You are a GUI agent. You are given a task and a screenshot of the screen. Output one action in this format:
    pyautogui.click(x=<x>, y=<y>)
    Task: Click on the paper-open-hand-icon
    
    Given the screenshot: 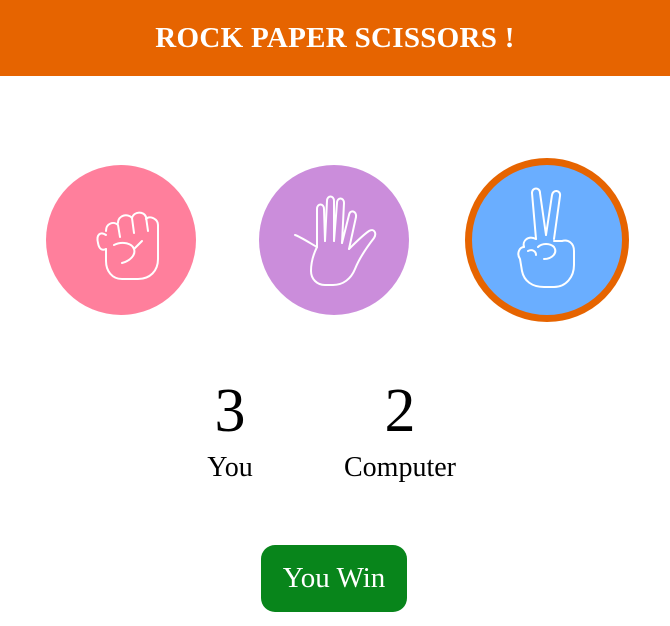 What is the action you would take?
    pyautogui.click(x=335, y=240)
    